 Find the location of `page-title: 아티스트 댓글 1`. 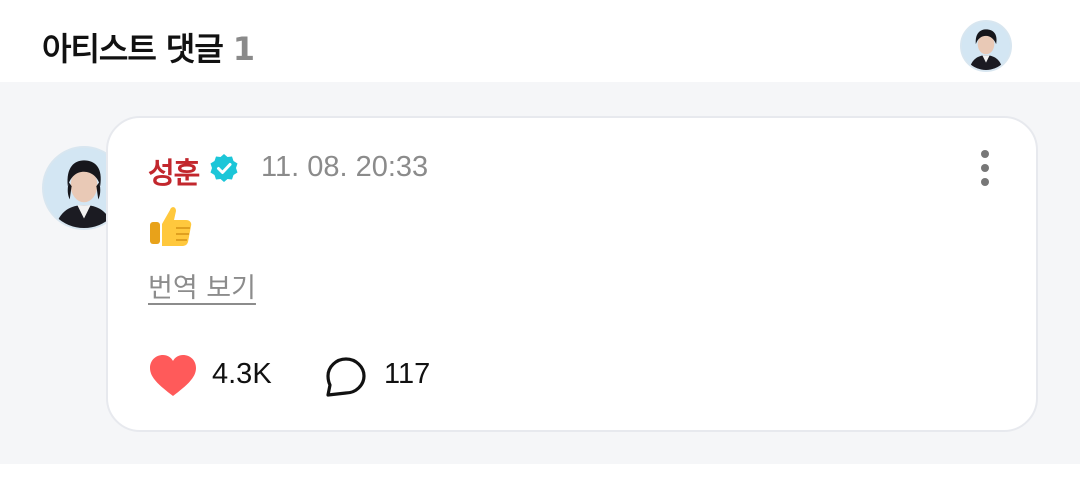

page-title: 아티스트 댓글 1 is located at coordinates (148, 47).